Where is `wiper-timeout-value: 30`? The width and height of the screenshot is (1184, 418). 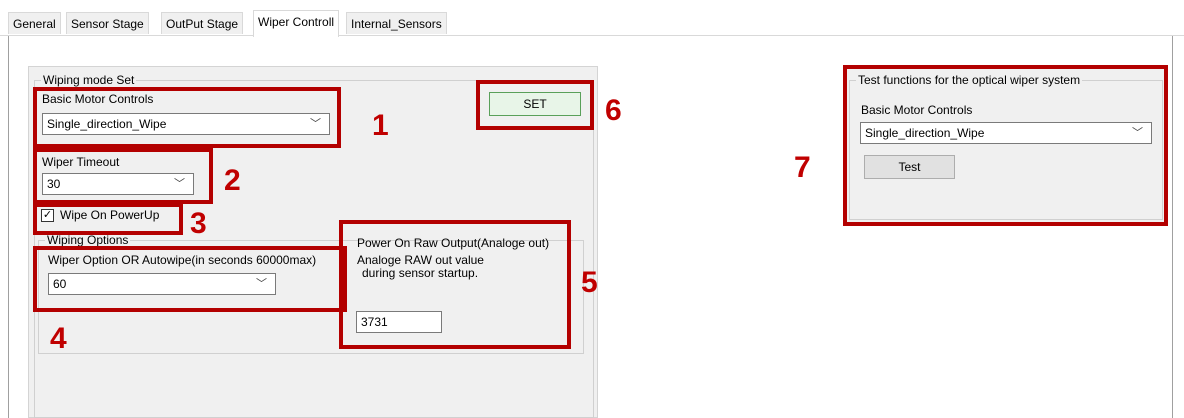 wiper-timeout-value: 30 is located at coordinates (54, 184).